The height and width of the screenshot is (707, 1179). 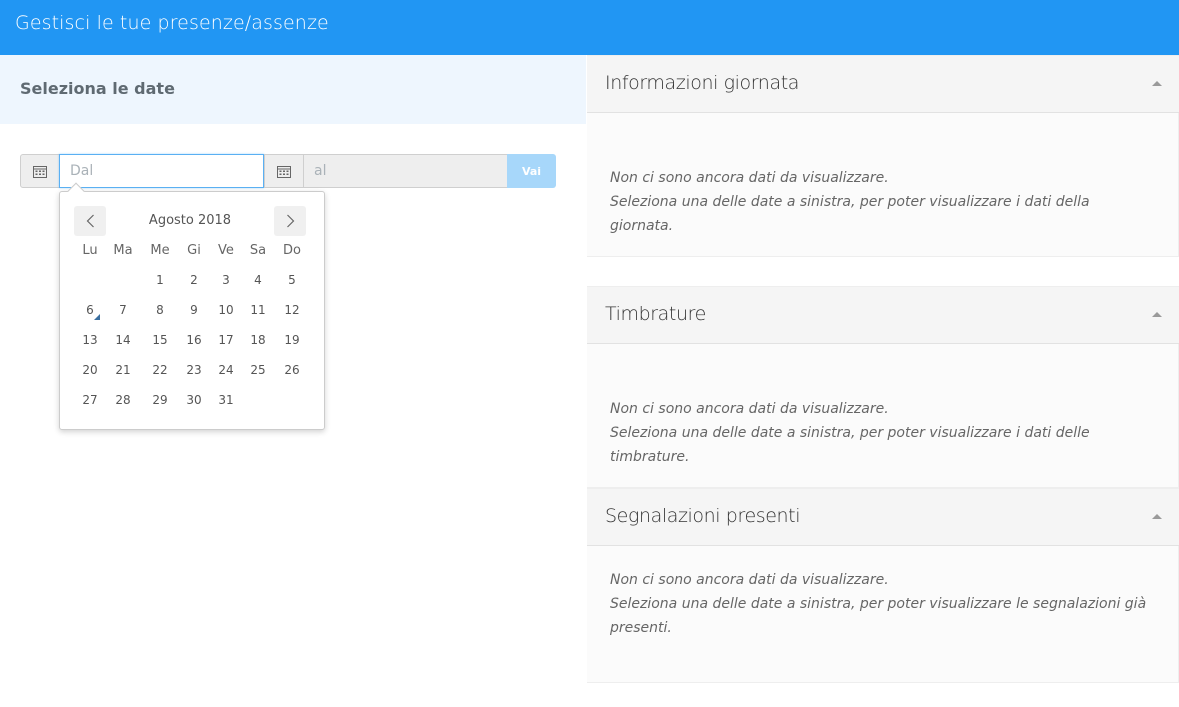 What do you see at coordinates (292, 310) in the screenshot?
I see `calendar-day: 12` at bounding box center [292, 310].